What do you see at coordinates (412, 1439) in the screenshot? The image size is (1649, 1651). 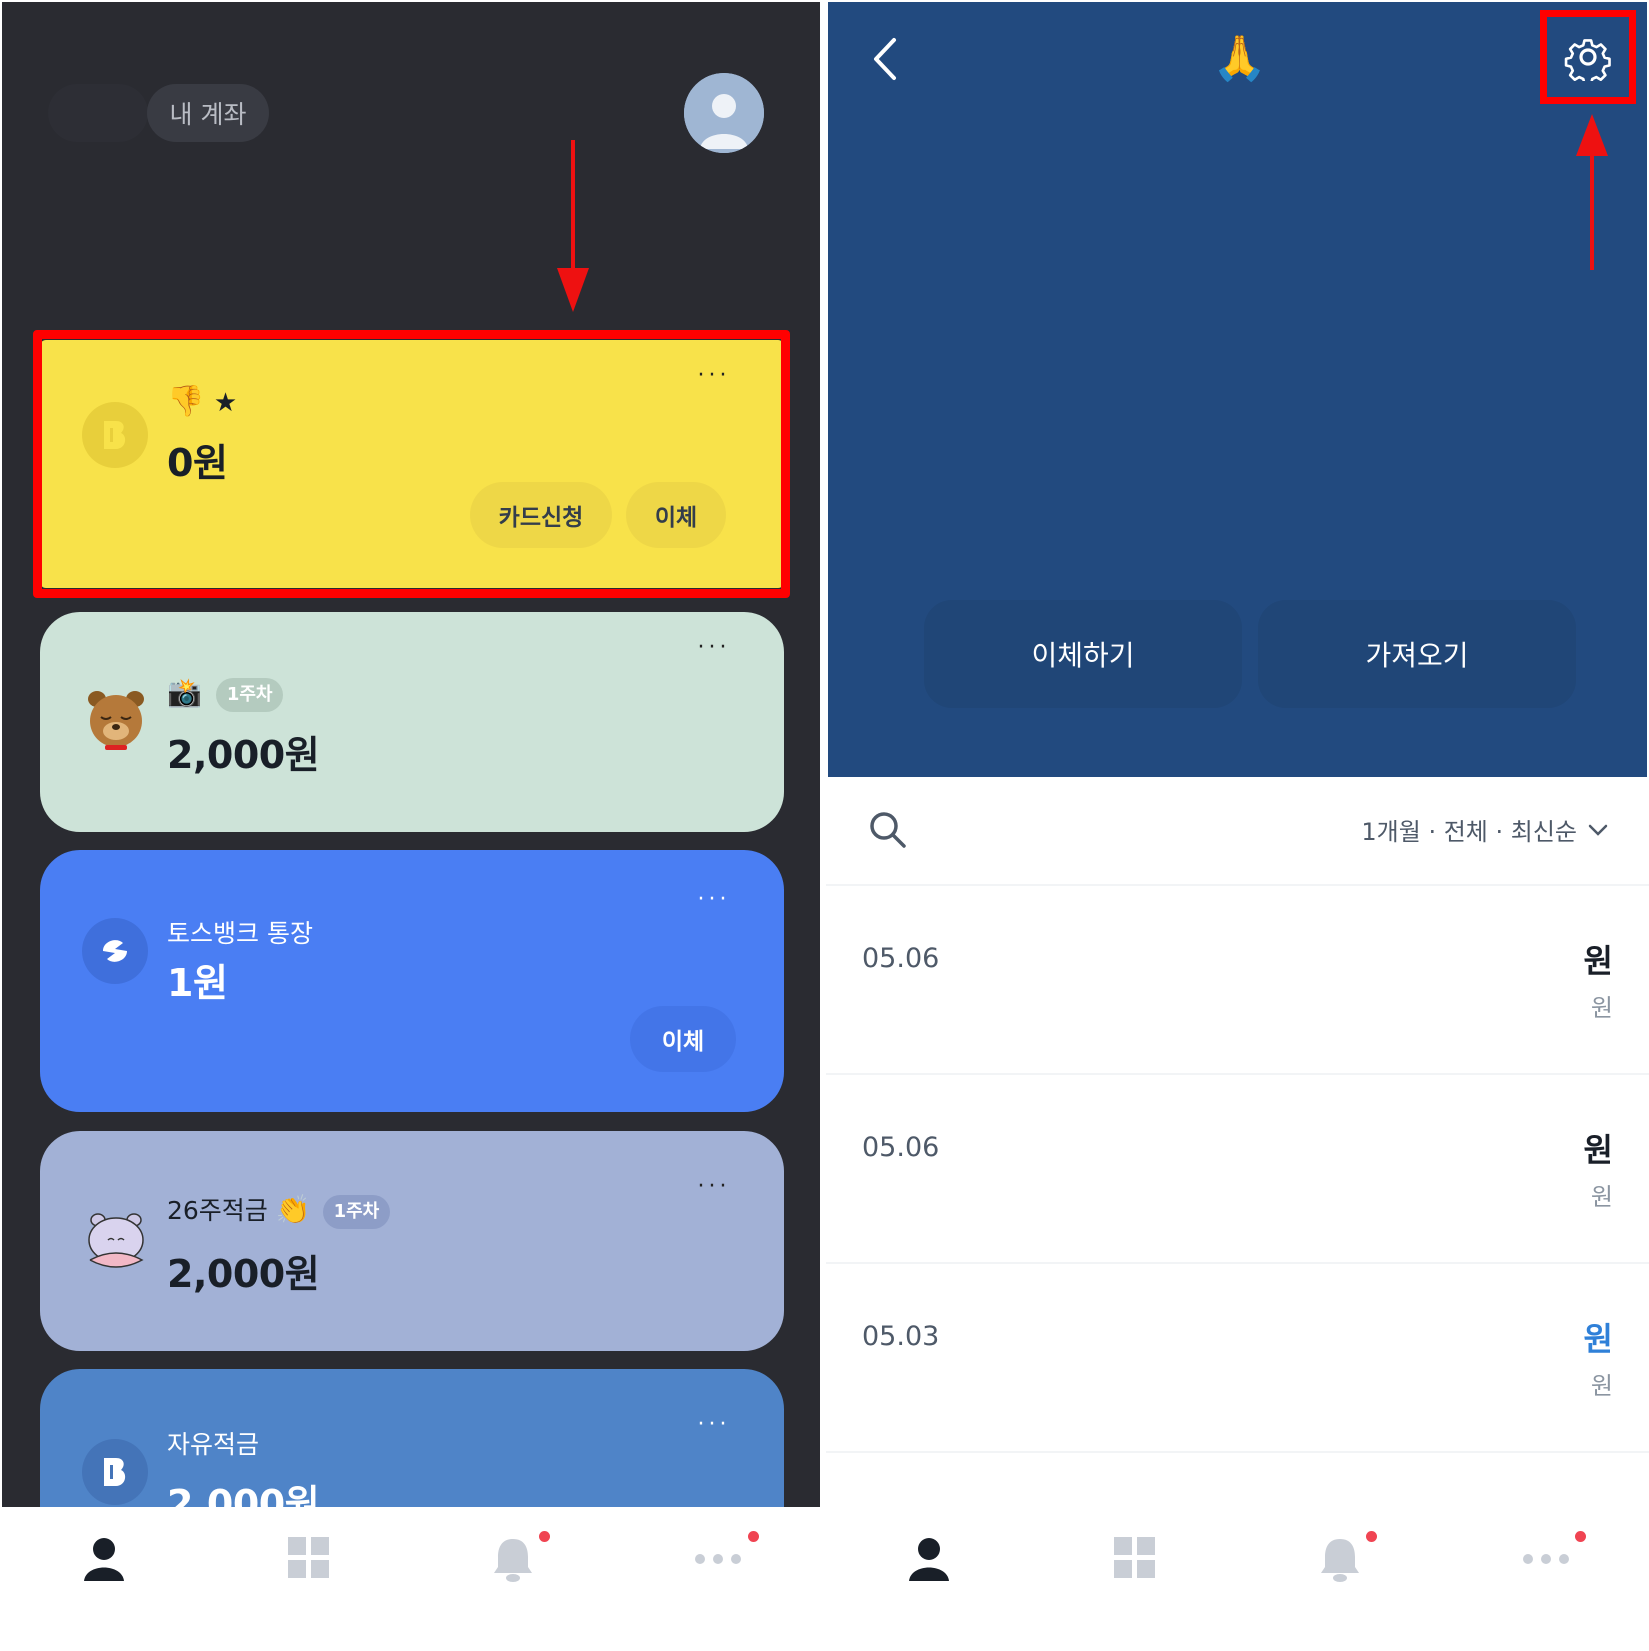 I see `account-card-free-savings: 자유적금 2,000원 ···` at bounding box center [412, 1439].